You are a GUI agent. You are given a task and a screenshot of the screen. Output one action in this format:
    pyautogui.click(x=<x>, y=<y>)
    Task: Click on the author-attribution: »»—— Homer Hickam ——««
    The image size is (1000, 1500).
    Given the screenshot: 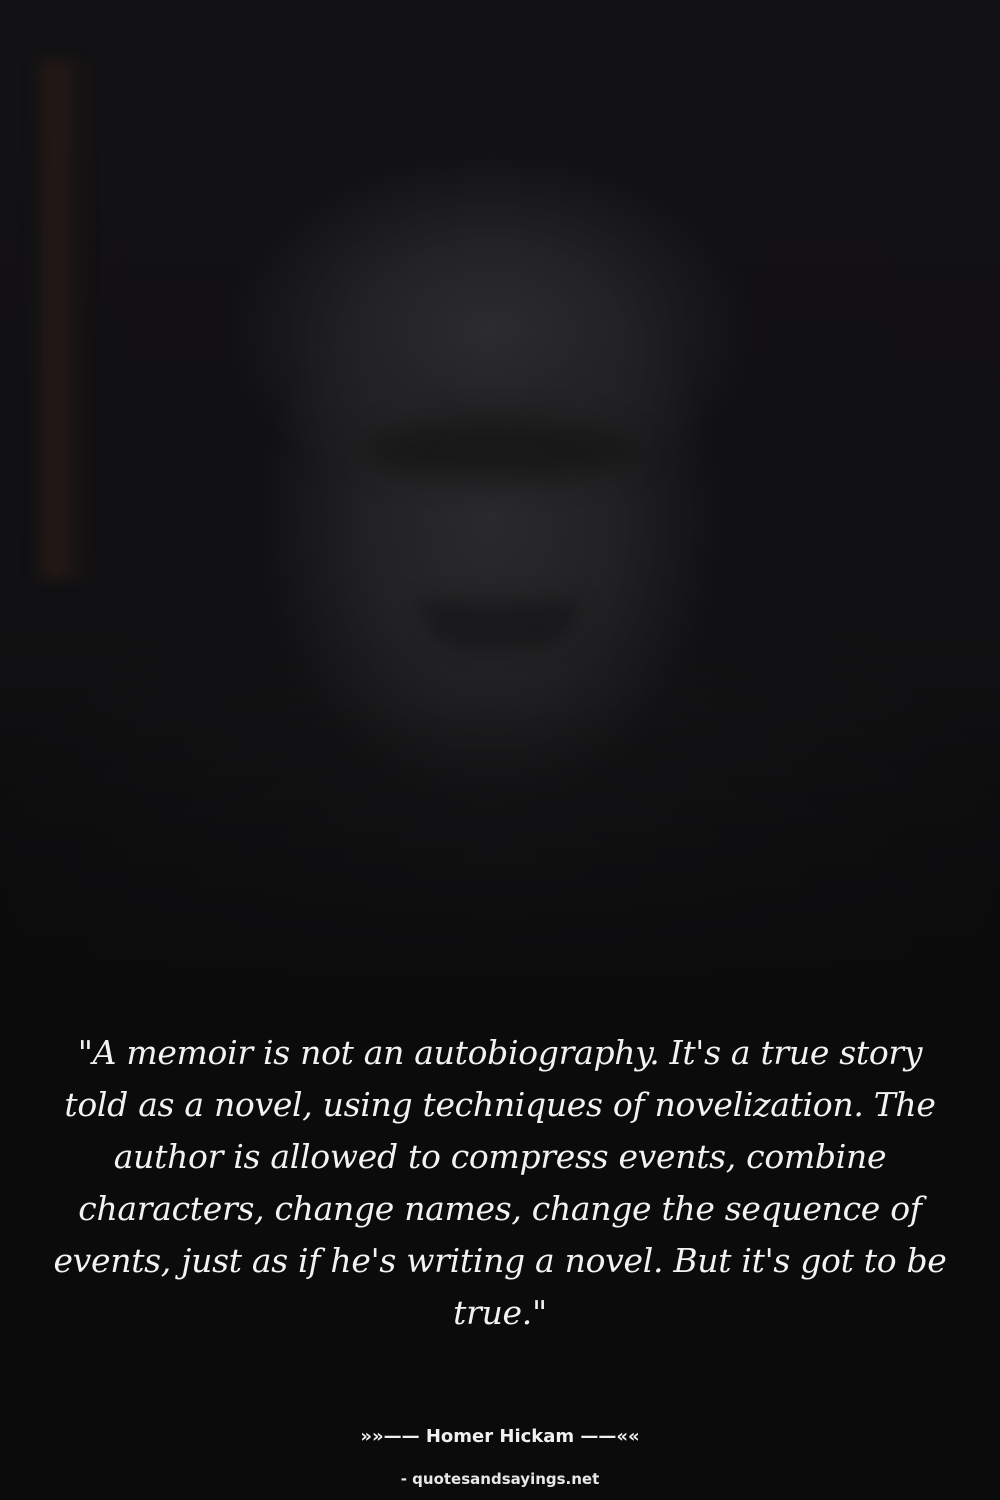 What is the action you would take?
    pyautogui.click(x=500, y=1436)
    